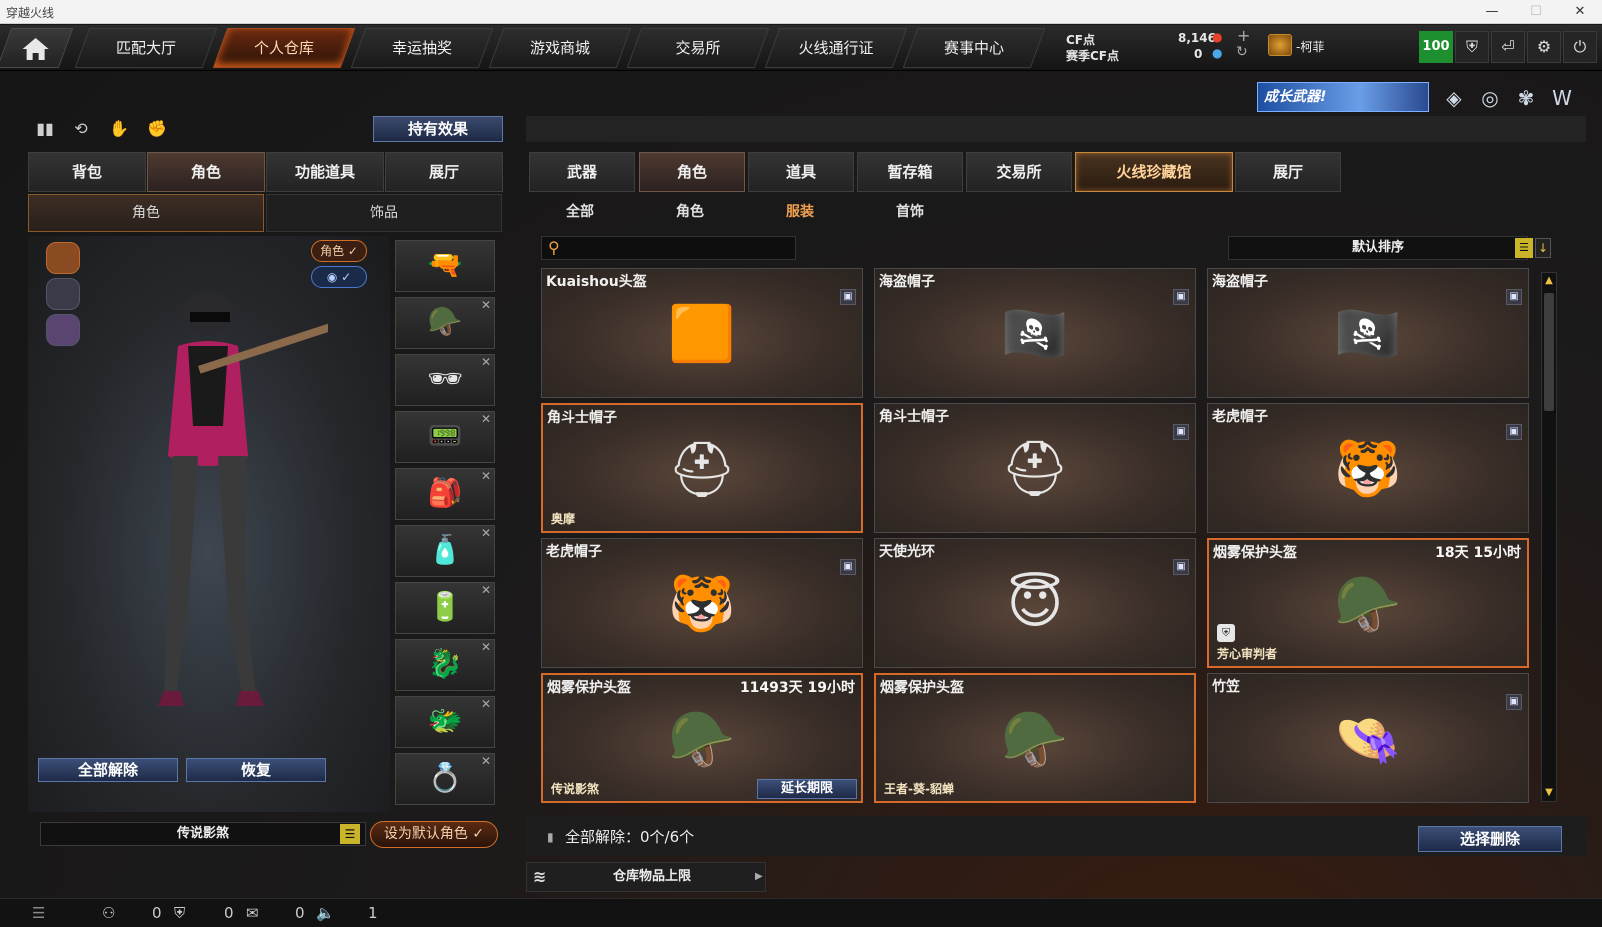 The image size is (1602, 927). What do you see at coordinates (108, 913) in the screenshot?
I see `friends-icon: ⚇` at bounding box center [108, 913].